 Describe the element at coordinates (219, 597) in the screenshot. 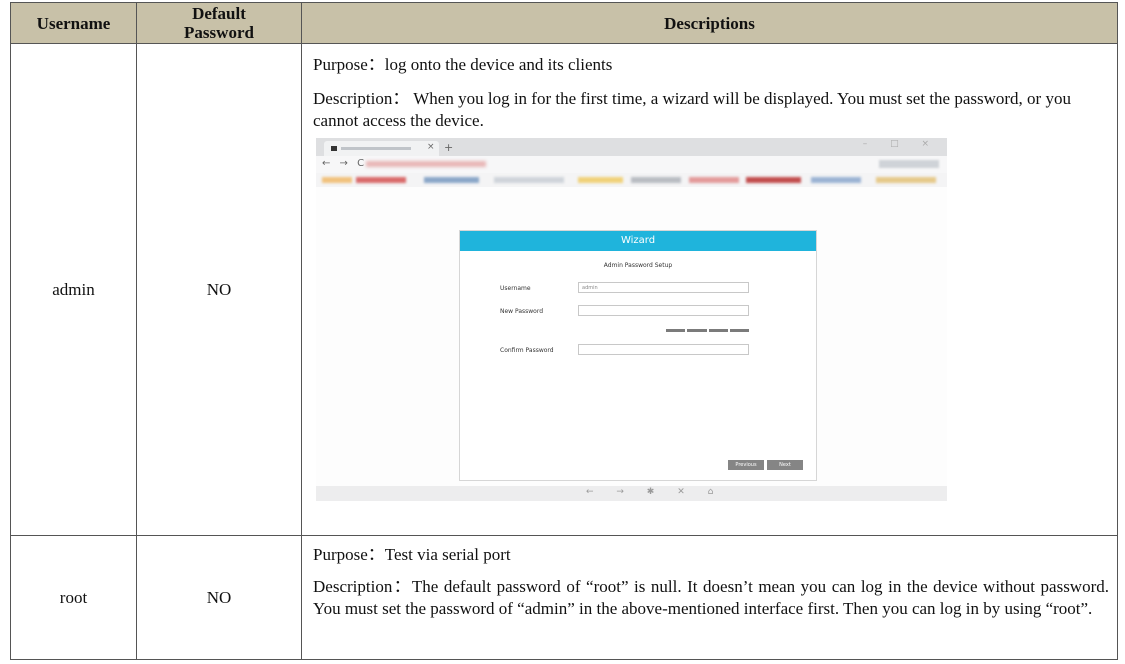

I see `cell-password-root: NO` at that location.